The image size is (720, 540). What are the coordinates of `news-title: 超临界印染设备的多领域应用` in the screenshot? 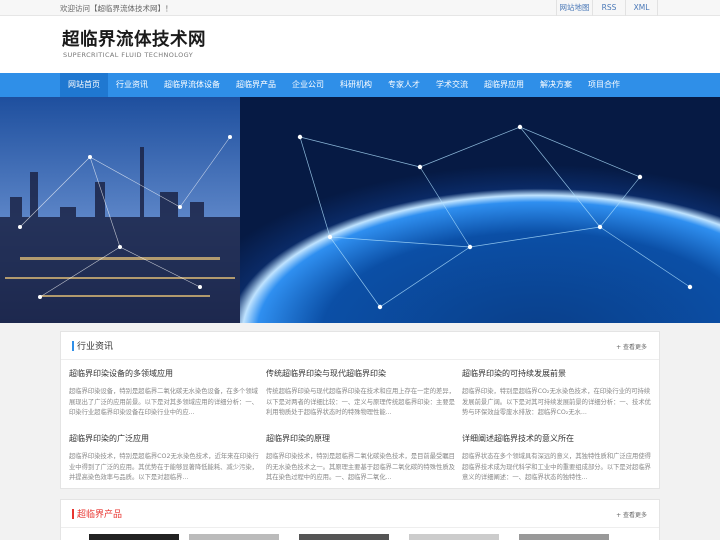 It's located at (164, 373).